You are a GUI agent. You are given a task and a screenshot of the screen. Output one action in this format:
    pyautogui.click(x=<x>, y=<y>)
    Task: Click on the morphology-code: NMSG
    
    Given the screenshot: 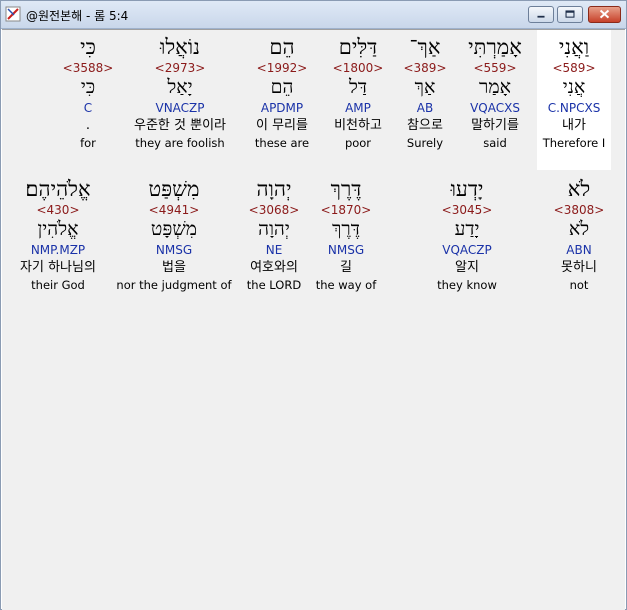 What is the action you would take?
    pyautogui.click(x=174, y=250)
    